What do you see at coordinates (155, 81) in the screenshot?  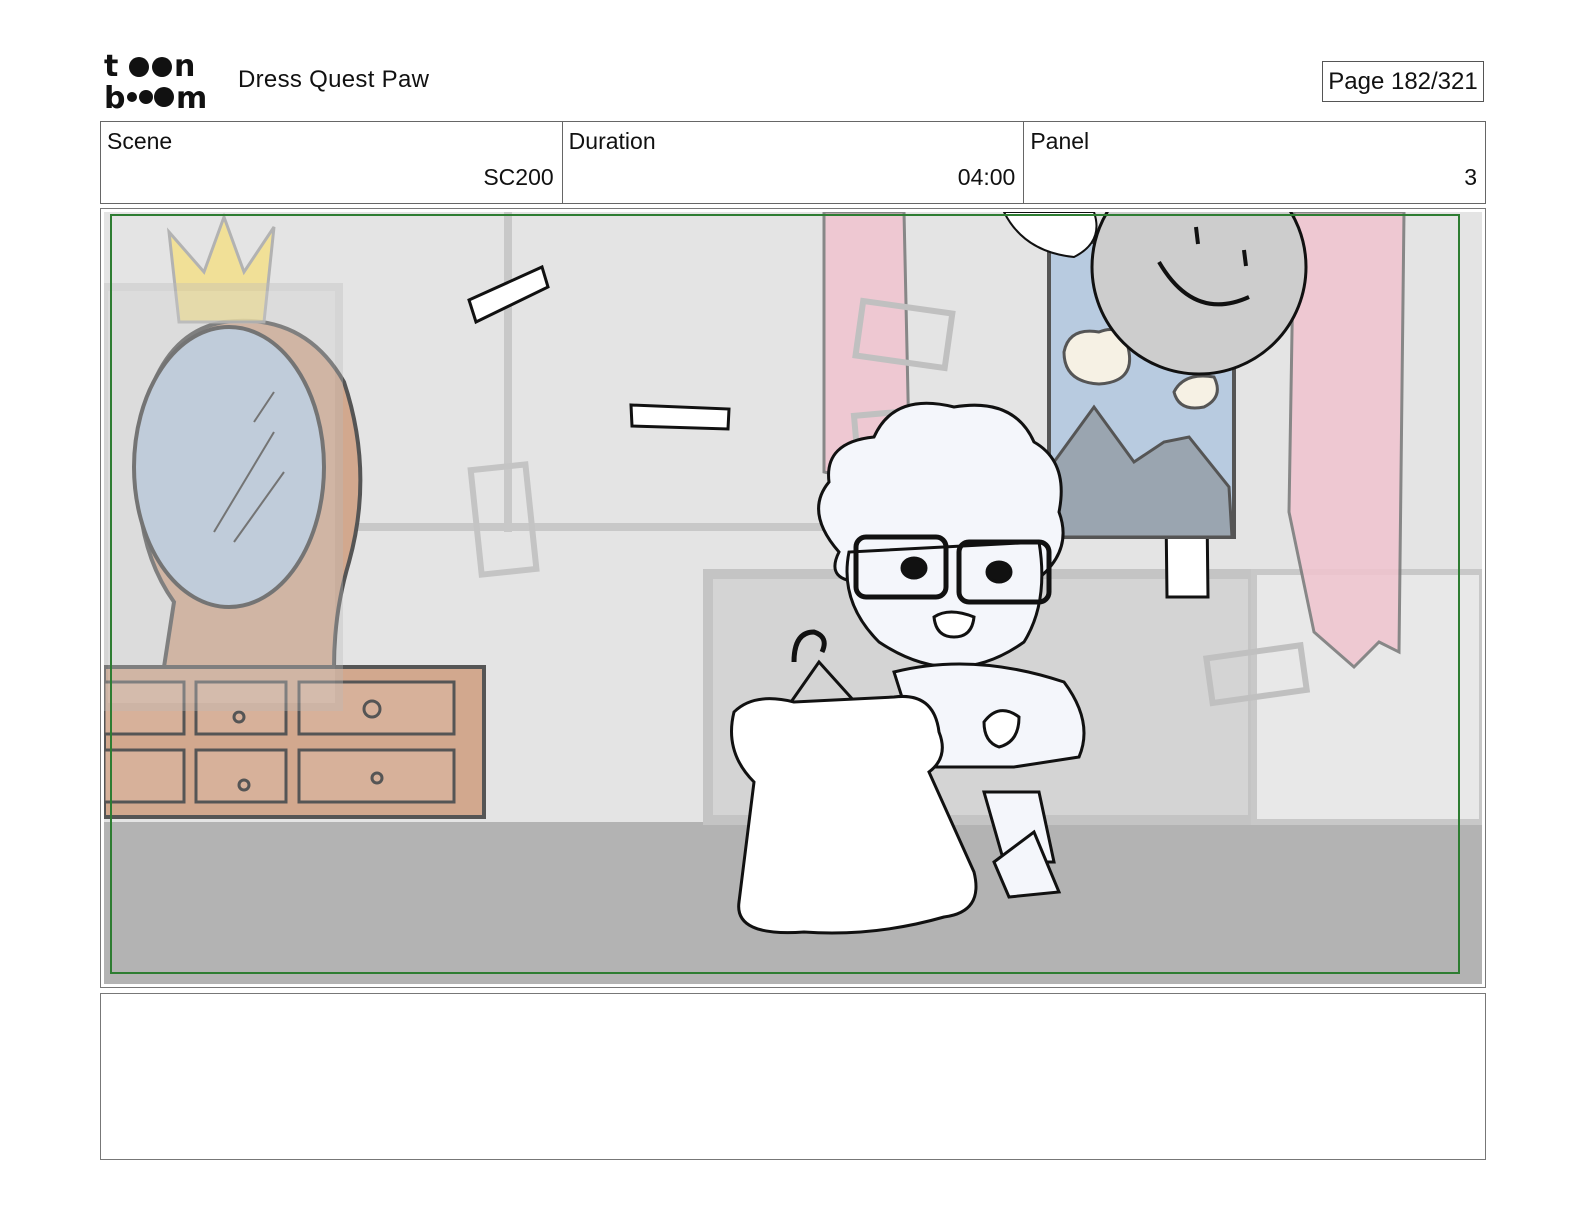 I see `toonboom-logo: t n b m` at bounding box center [155, 81].